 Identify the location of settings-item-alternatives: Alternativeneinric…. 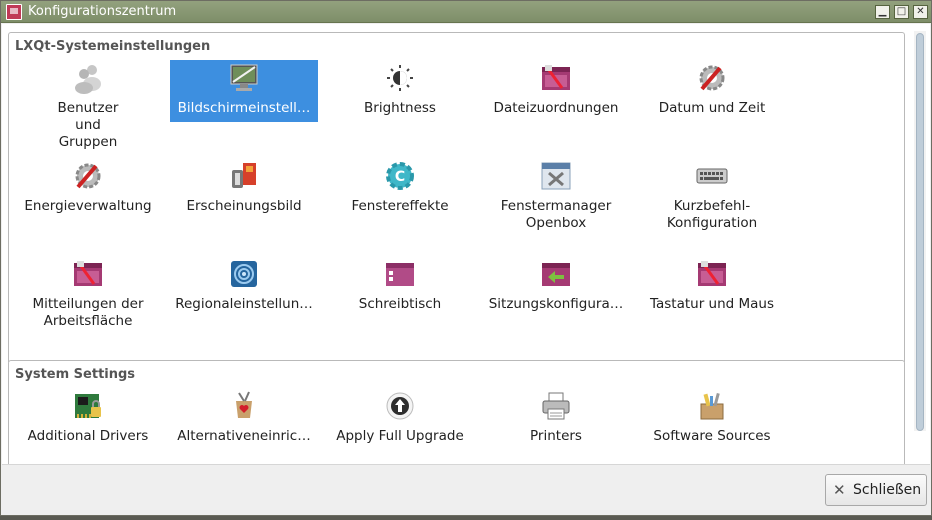
(244, 419).